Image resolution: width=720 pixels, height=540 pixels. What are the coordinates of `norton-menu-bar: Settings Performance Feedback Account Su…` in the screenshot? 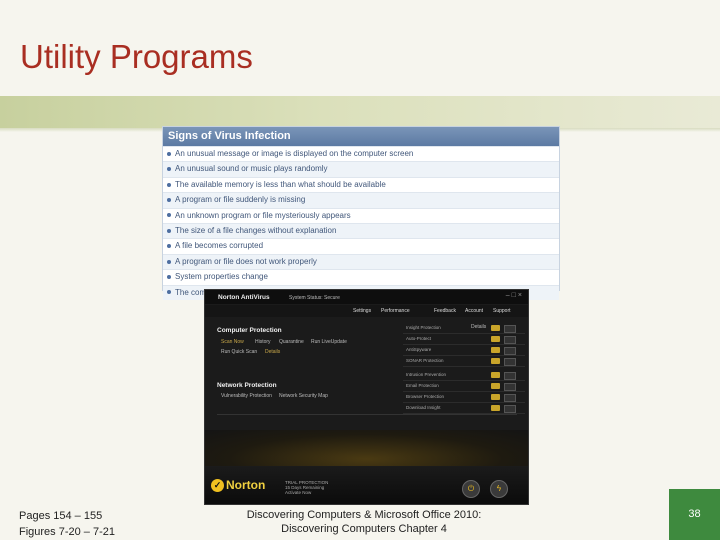 It's located at (366, 311).